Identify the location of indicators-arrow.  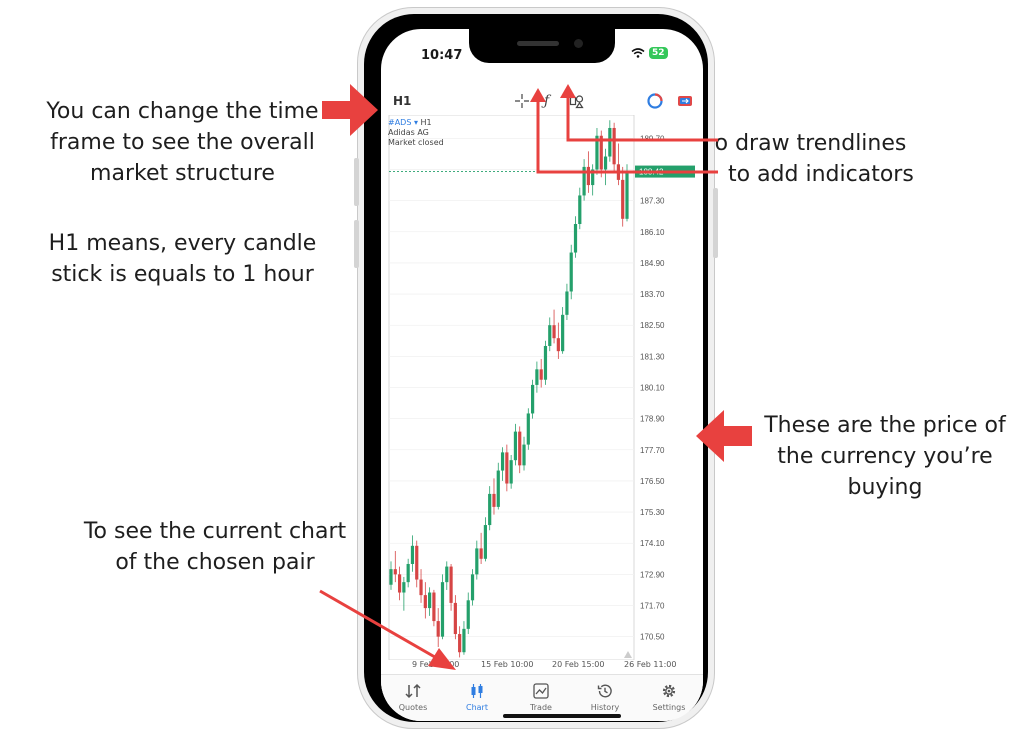
(624, 131).